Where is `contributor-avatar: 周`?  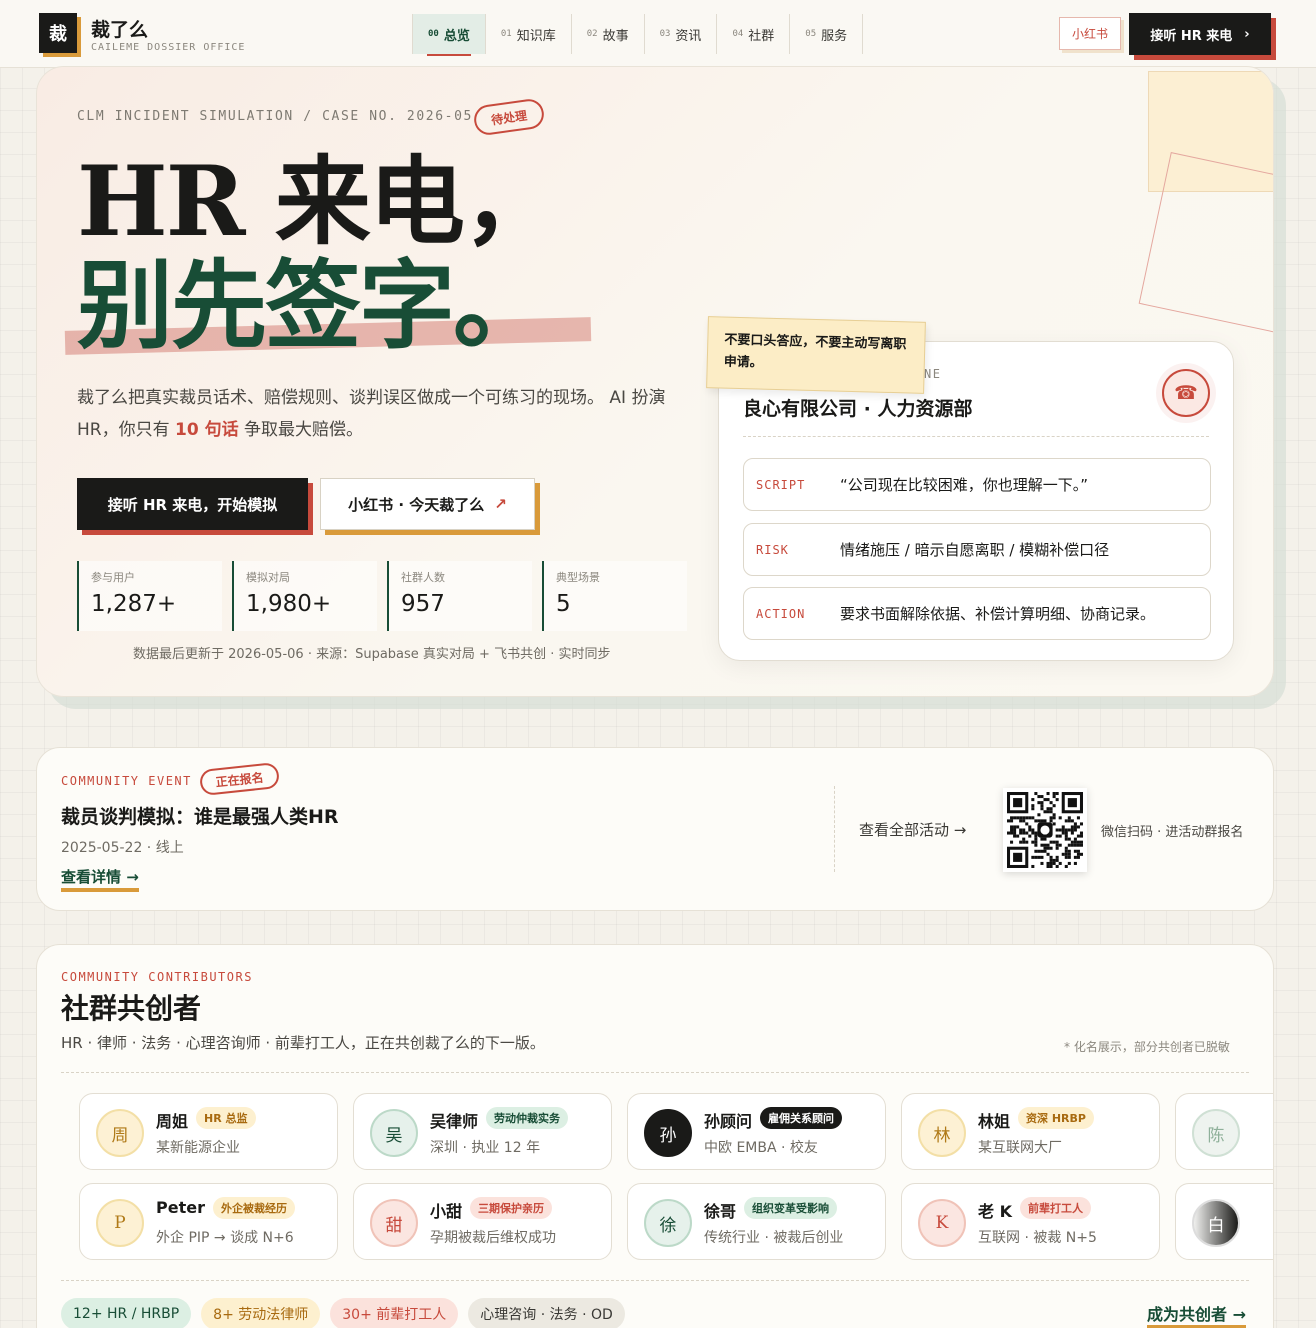 contributor-avatar: 周 is located at coordinates (120, 1133).